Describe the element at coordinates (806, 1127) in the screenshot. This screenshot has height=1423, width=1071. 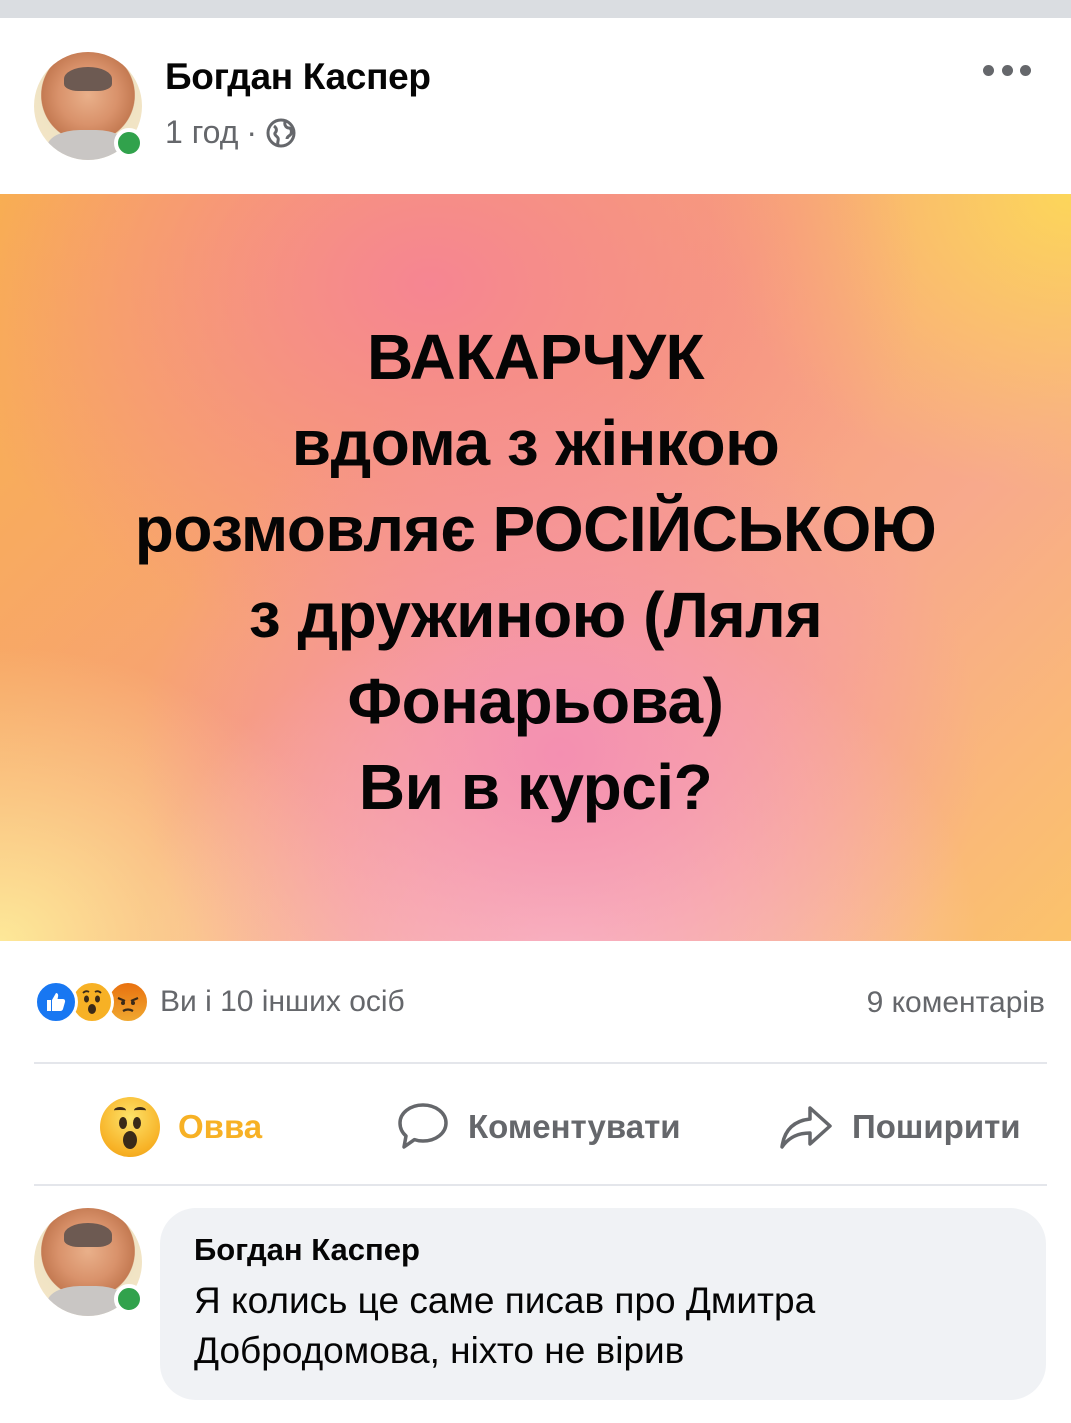
I see `share-icon` at that location.